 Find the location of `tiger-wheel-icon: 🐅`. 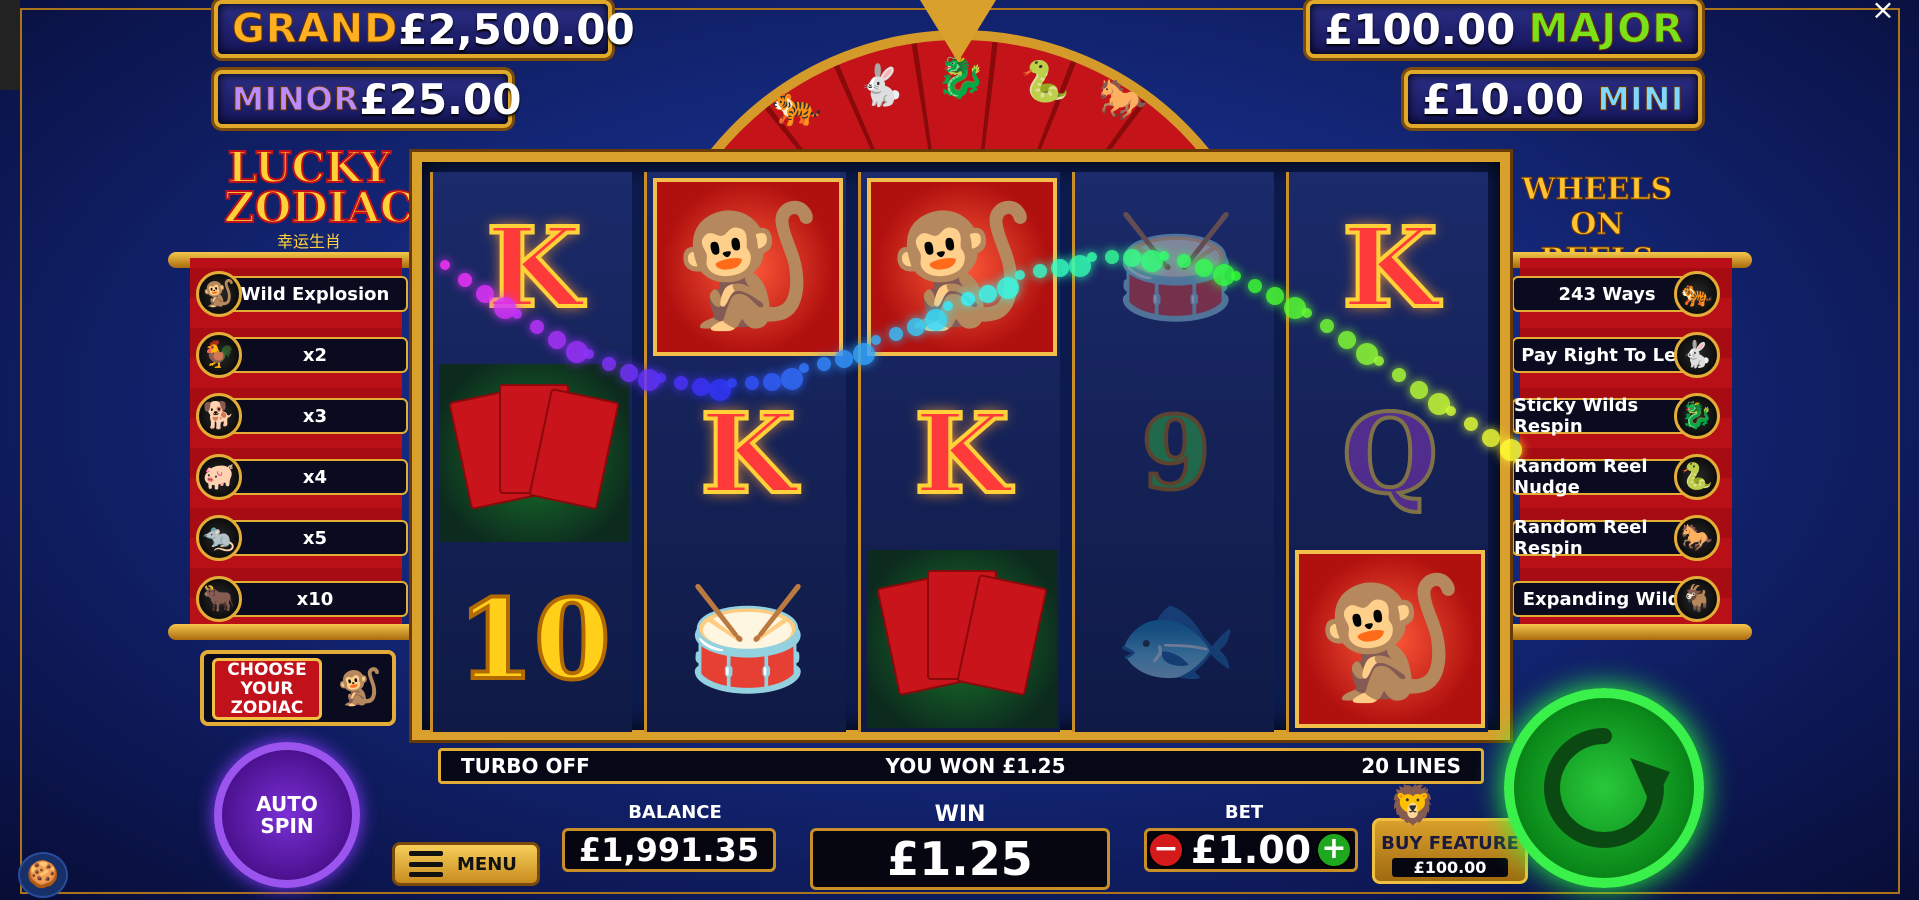

tiger-wheel-icon: 🐅 is located at coordinates (797, 106).